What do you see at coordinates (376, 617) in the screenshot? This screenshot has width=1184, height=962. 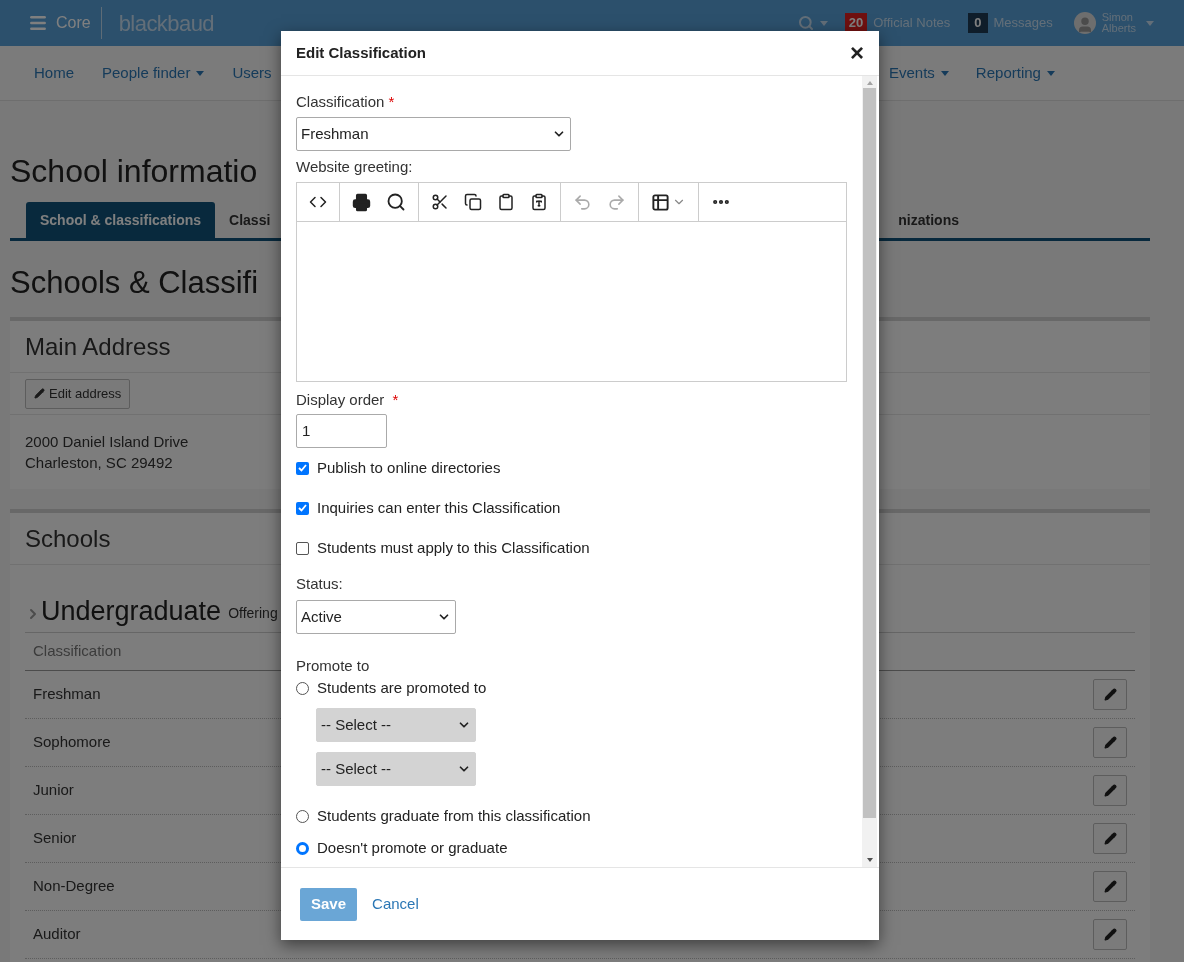 I see `dropdown-select: Active` at bounding box center [376, 617].